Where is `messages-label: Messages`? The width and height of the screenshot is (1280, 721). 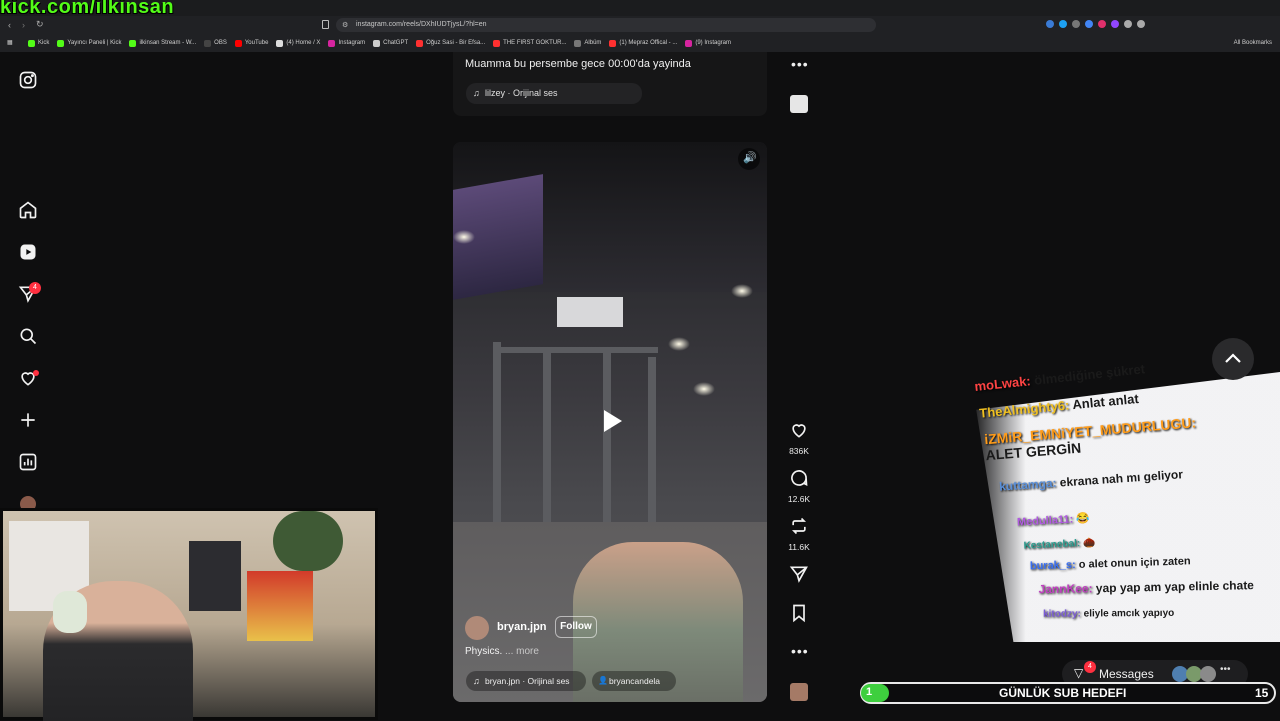
messages-label: Messages is located at coordinates (1126, 674).